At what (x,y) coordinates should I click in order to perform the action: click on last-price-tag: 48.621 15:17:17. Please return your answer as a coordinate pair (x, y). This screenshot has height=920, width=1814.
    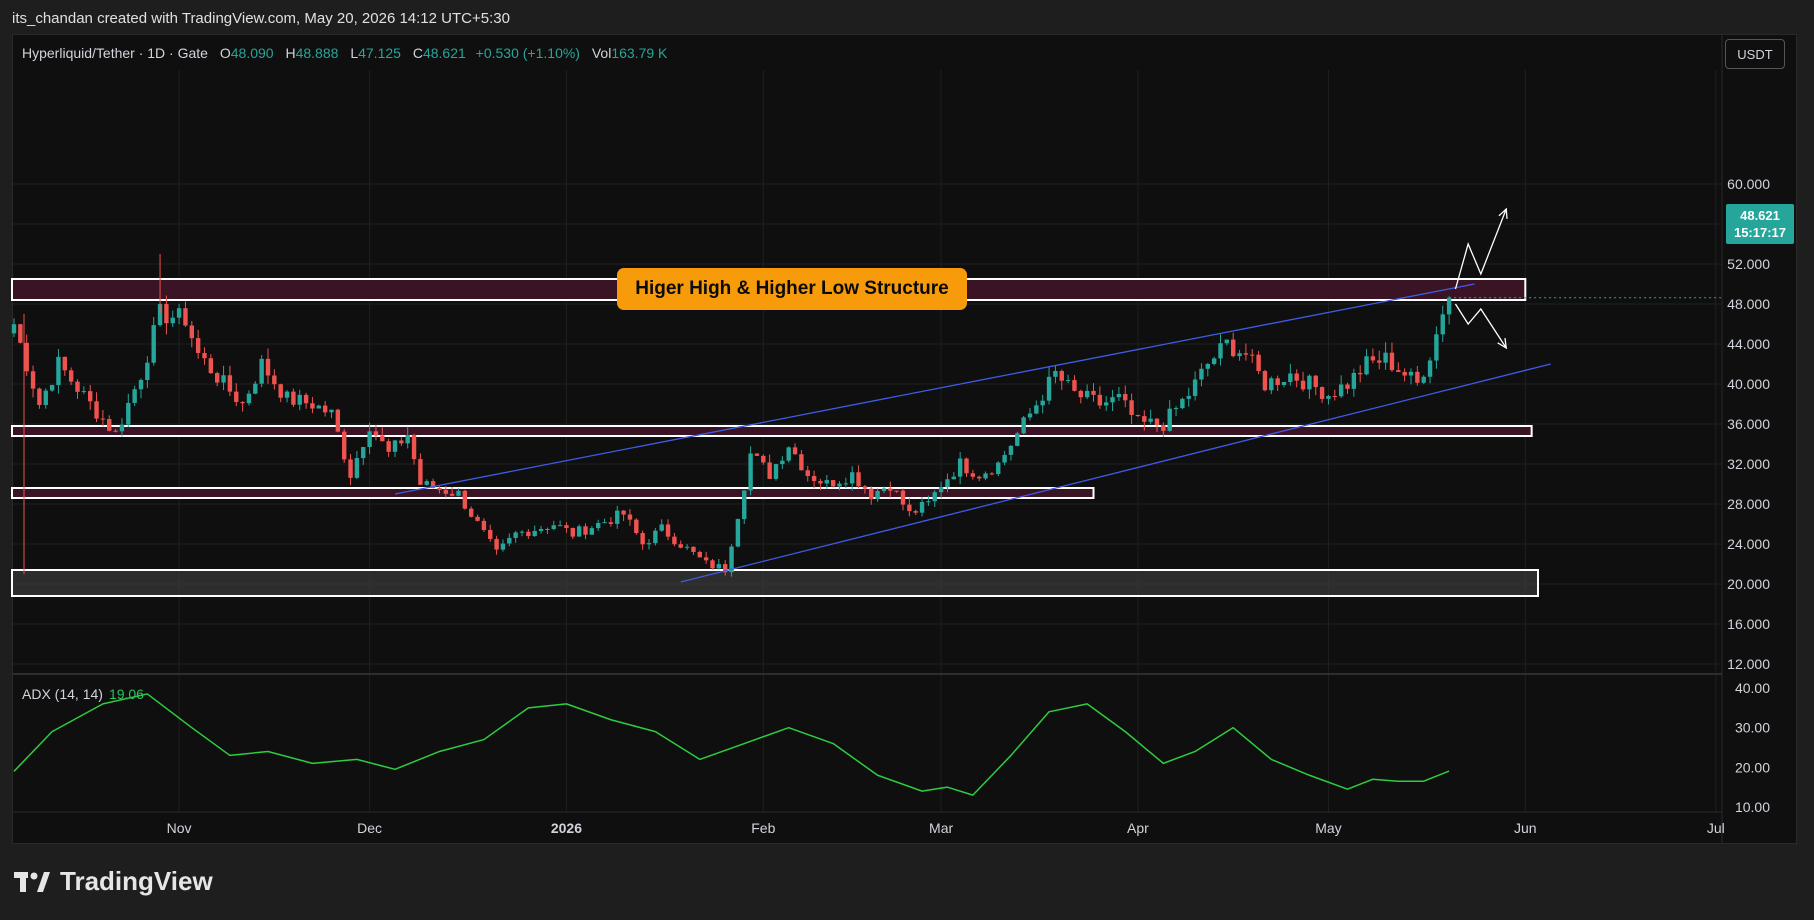
    Looking at the image, I should click on (1760, 224).